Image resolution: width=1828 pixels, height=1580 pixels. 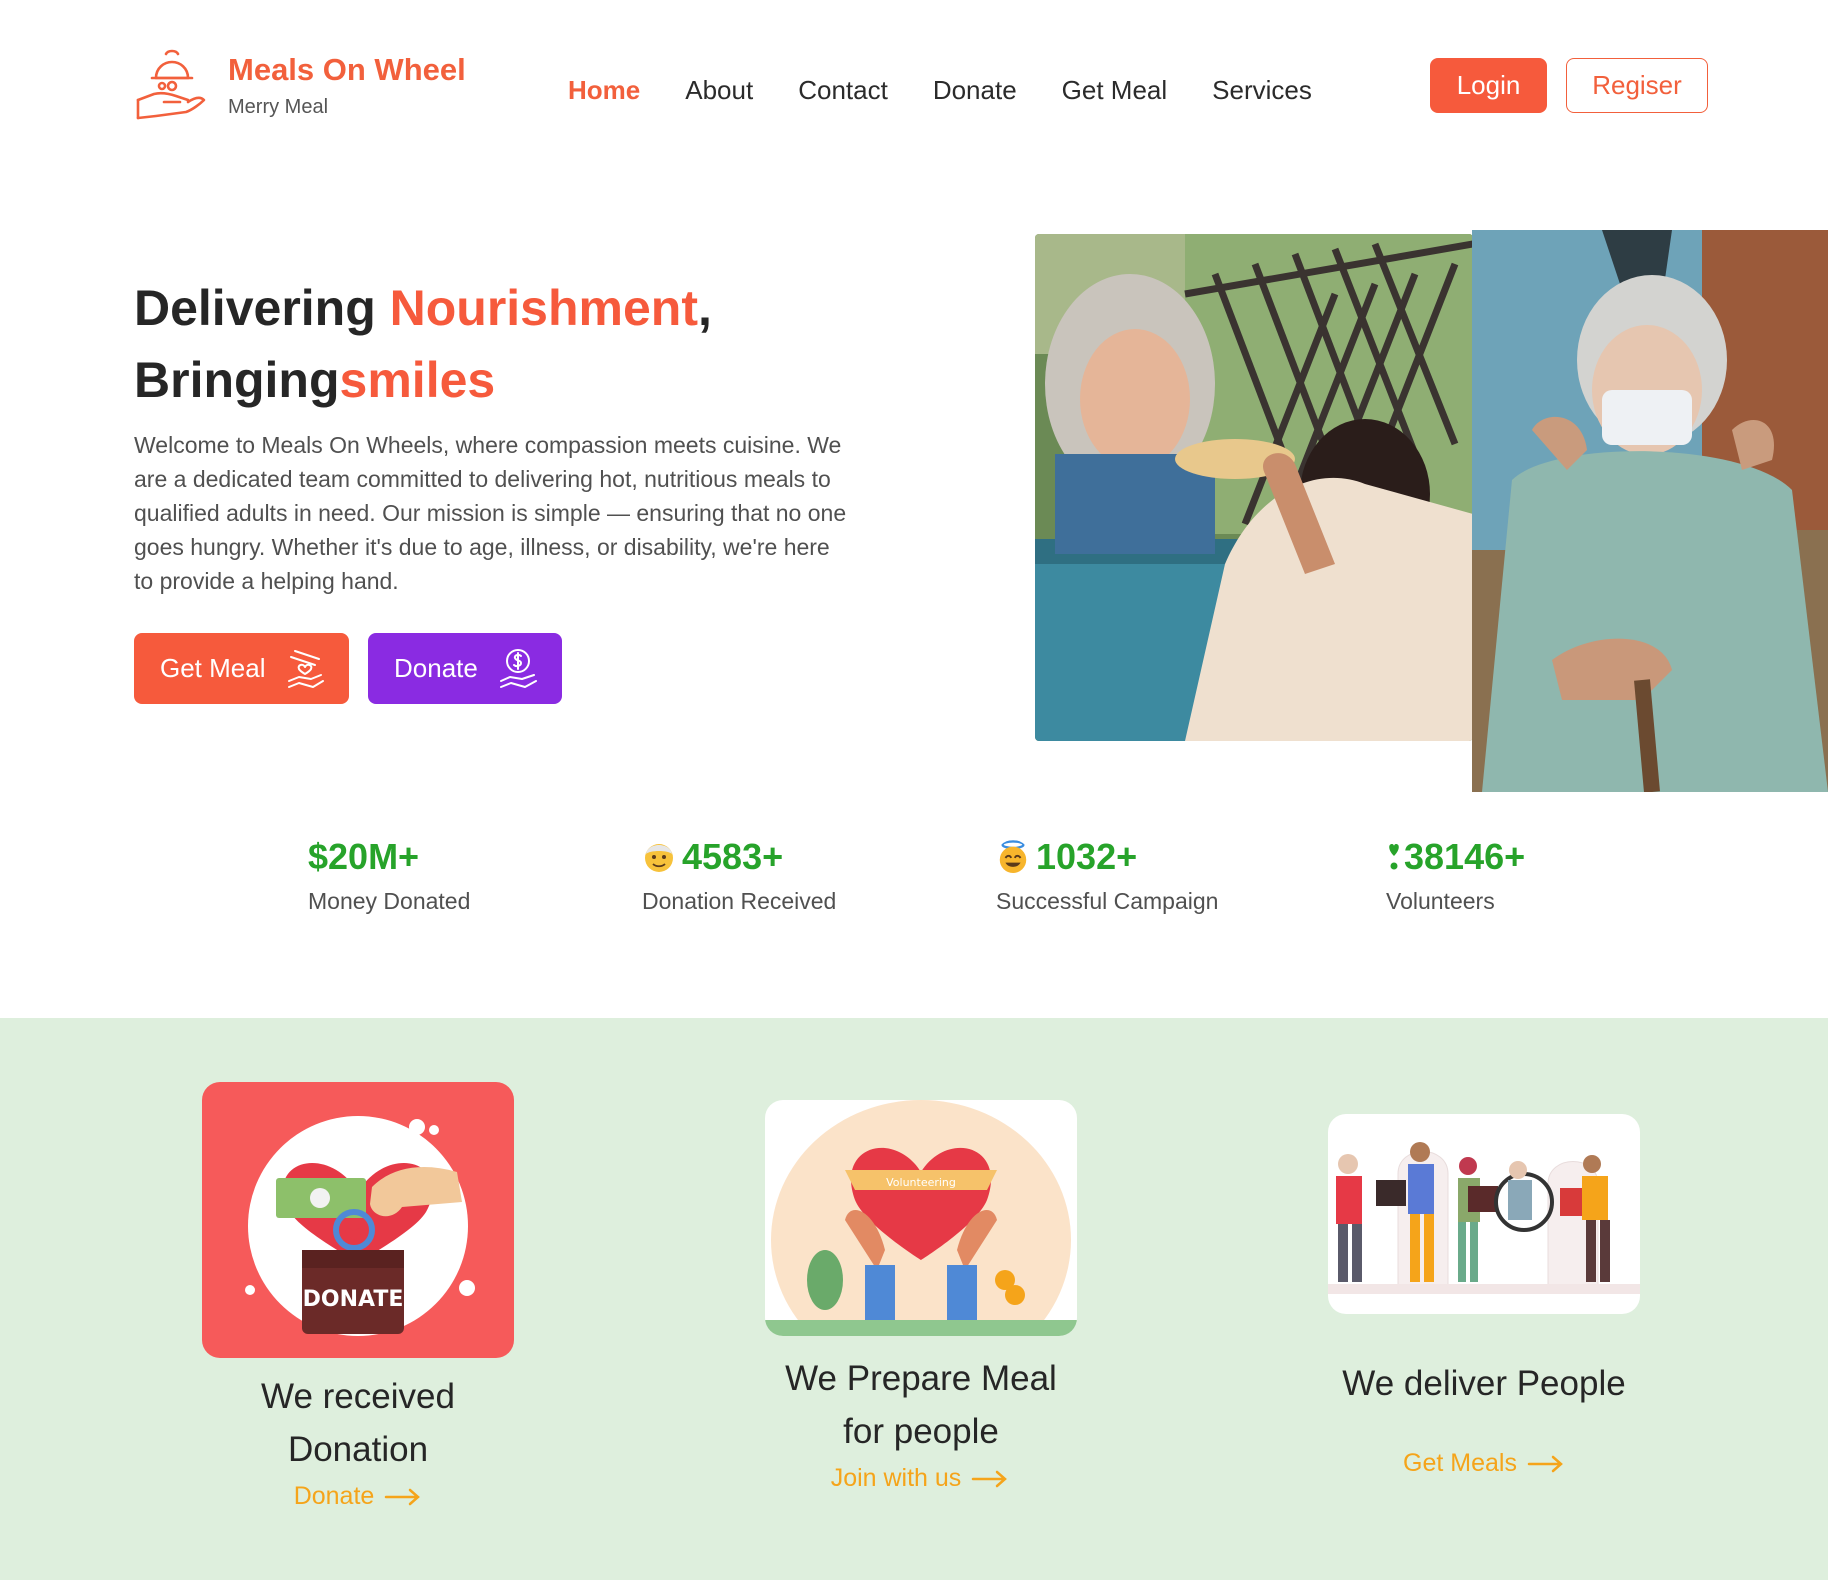 What do you see at coordinates (543, 308) in the screenshot?
I see `hero-title-accent1: Nourishment` at bounding box center [543, 308].